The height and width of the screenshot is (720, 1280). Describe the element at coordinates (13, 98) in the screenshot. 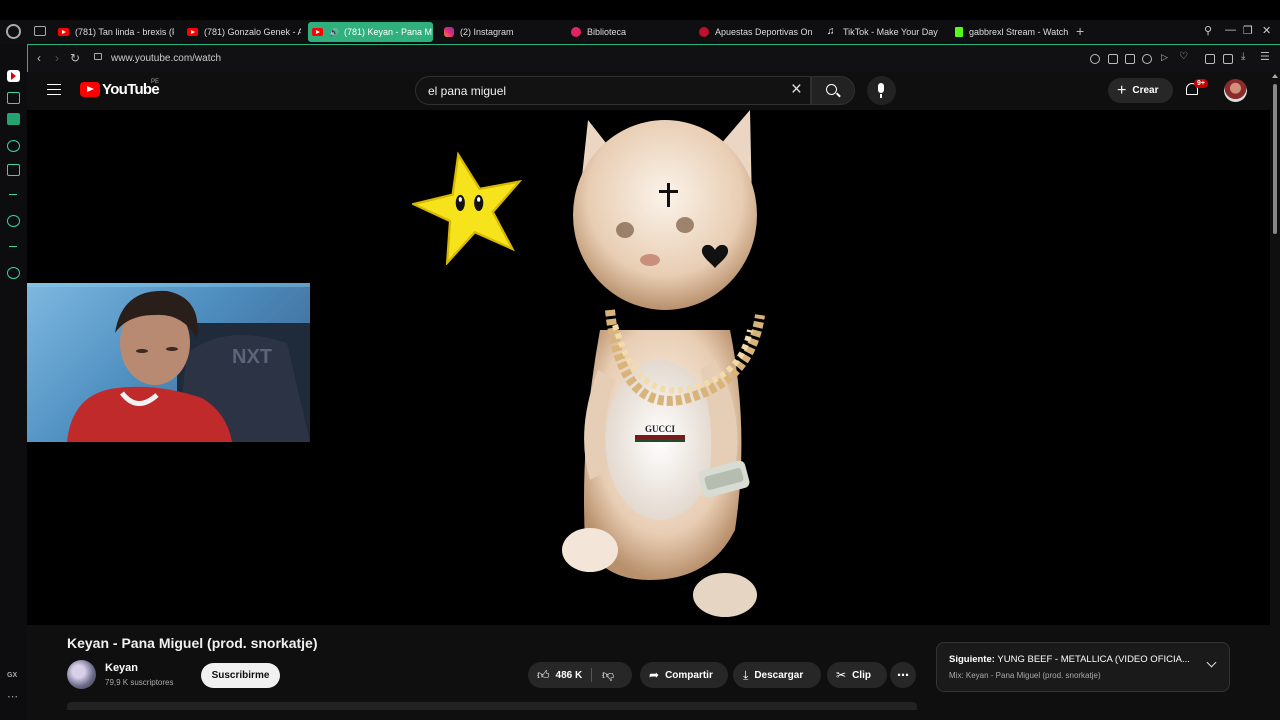

I see `sidebar-workspaces-icon` at that location.